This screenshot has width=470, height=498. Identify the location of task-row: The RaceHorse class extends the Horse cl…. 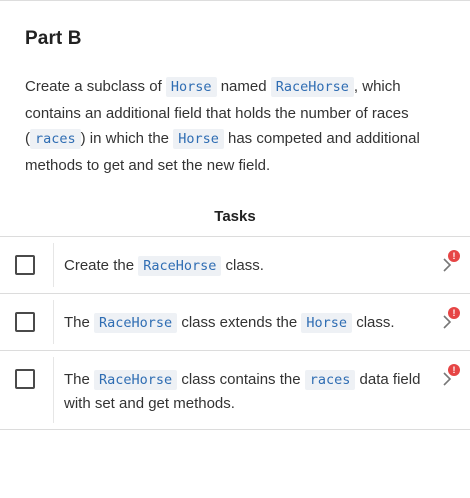
(235, 321).